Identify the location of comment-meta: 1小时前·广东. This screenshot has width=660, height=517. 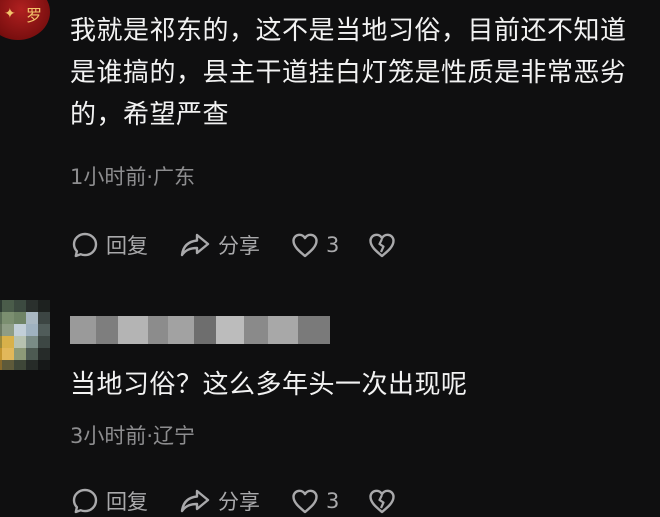
(133, 177).